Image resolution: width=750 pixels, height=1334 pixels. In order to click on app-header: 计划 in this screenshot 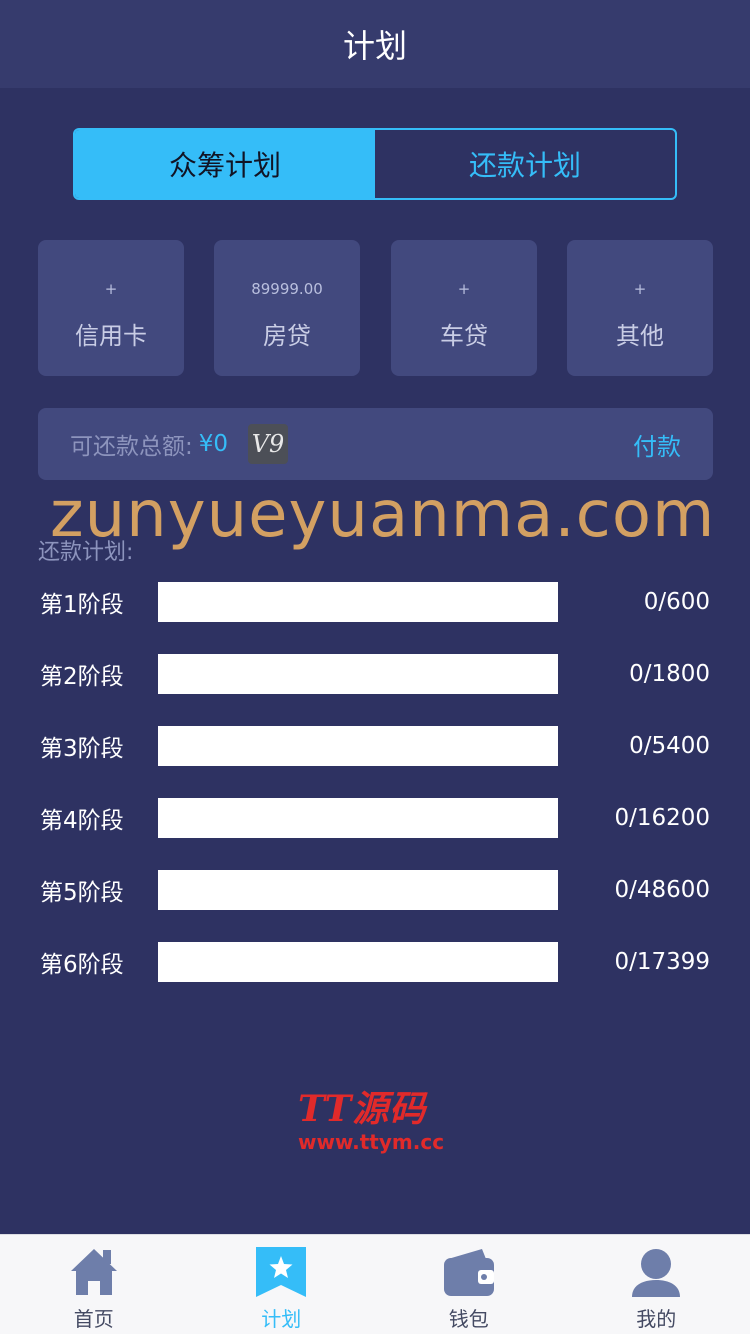, I will do `click(375, 44)`.